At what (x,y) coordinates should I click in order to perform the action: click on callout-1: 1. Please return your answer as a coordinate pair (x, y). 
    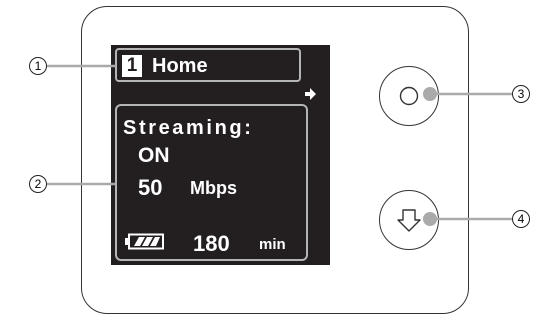
    Looking at the image, I should click on (38, 66).